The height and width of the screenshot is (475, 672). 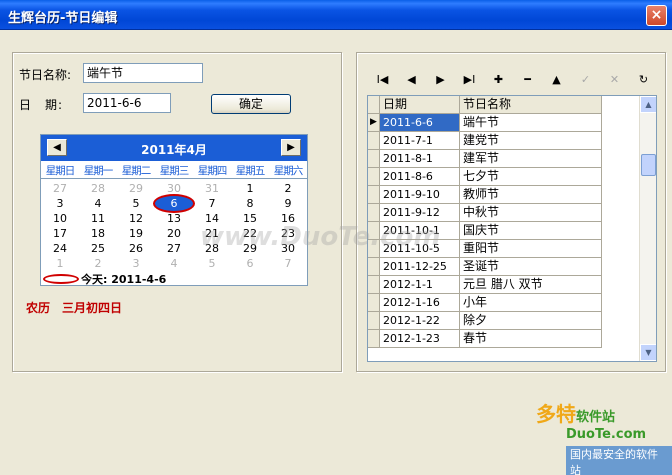 I want to click on date-cell: 2011-8-6, so click(x=420, y=176).